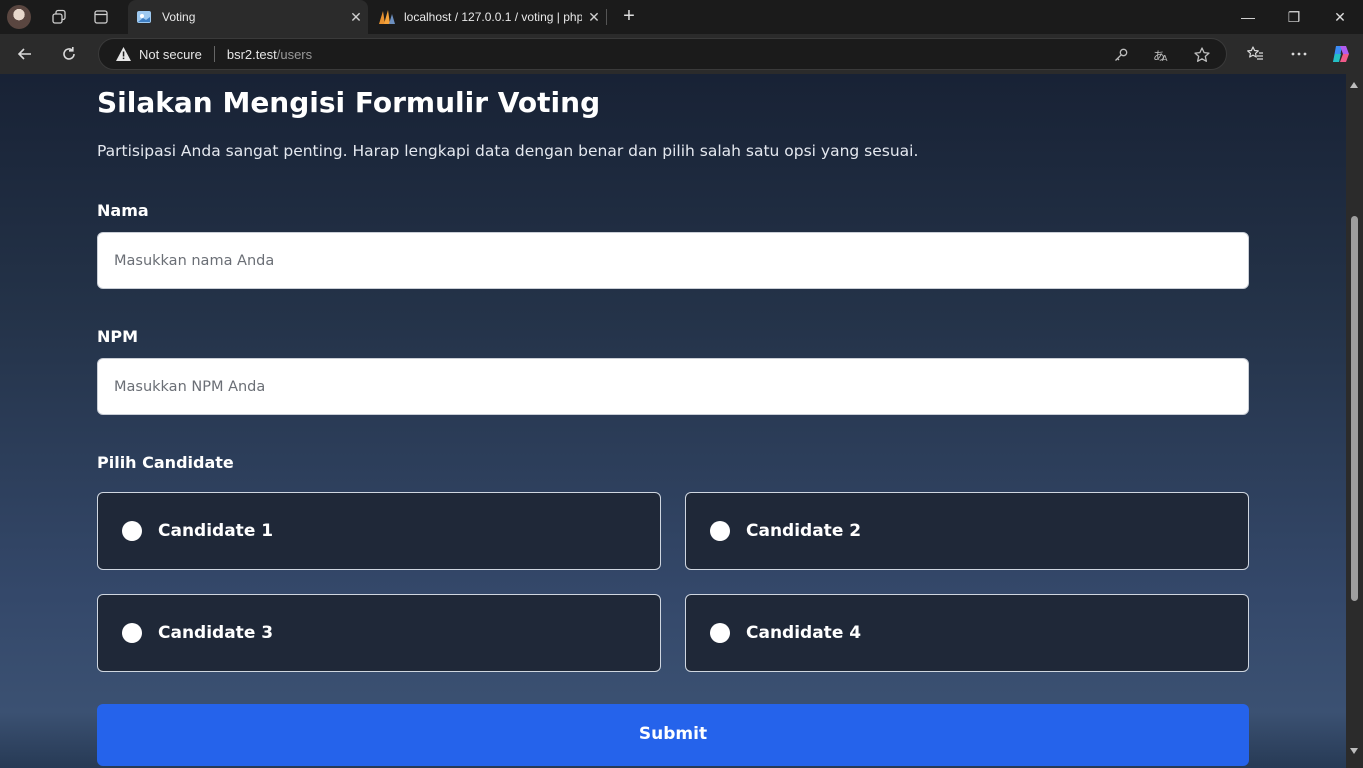 The image size is (1363, 768). Describe the element at coordinates (294, 54) in the screenshot. I see `url-path: /users` at that location.